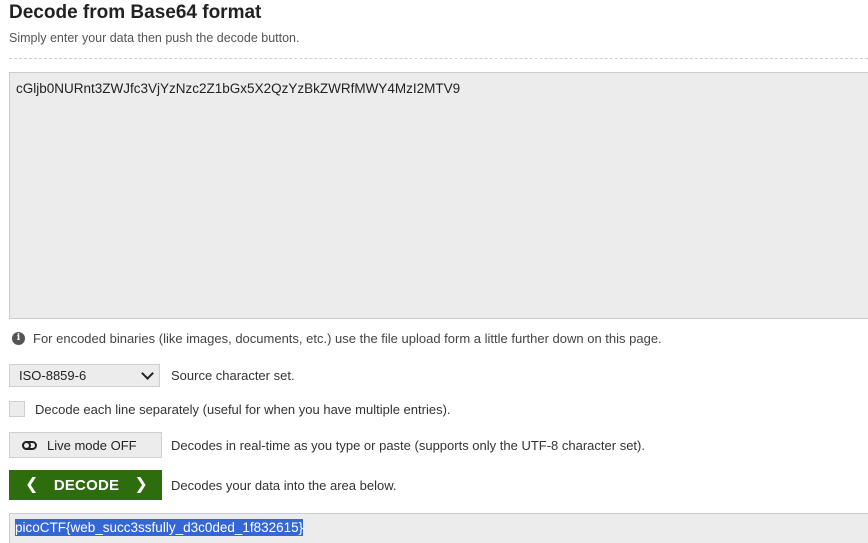  I want to click on live-mode-toggle-button: Live mode OFF, so click(85, 445).